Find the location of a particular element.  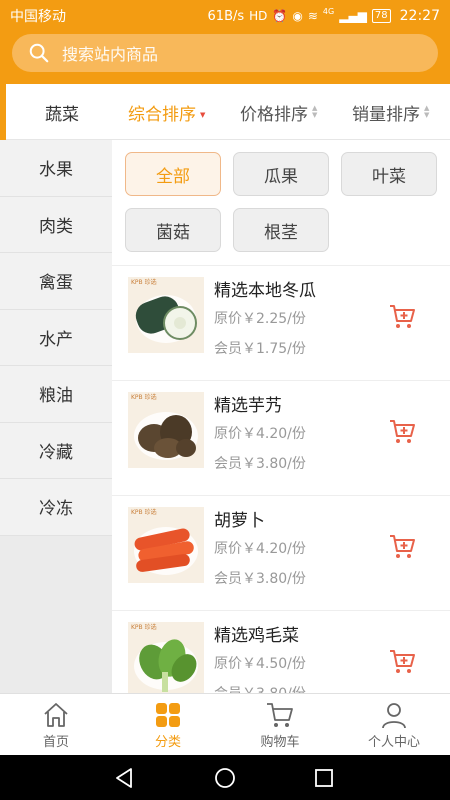

sort-price: 价格排序 ▲ ▼ is located at coordinates (278, 112).